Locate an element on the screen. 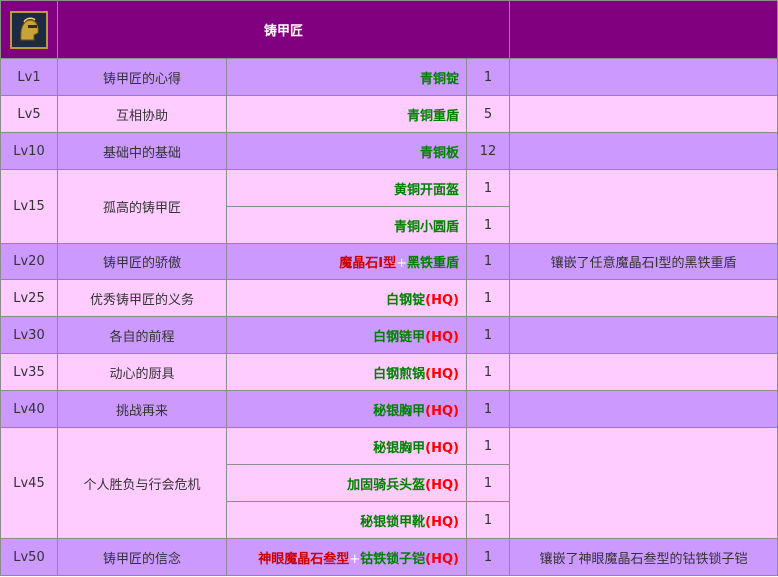 The width and height of the screenshot is (778, 577). quest-level-text: Lv15 is located at coordinates (29, 206).